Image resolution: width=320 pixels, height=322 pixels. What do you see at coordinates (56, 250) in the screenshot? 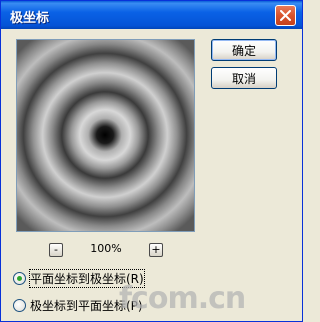
I see `zoom-out-button: -` at bounding box center [56, 250].